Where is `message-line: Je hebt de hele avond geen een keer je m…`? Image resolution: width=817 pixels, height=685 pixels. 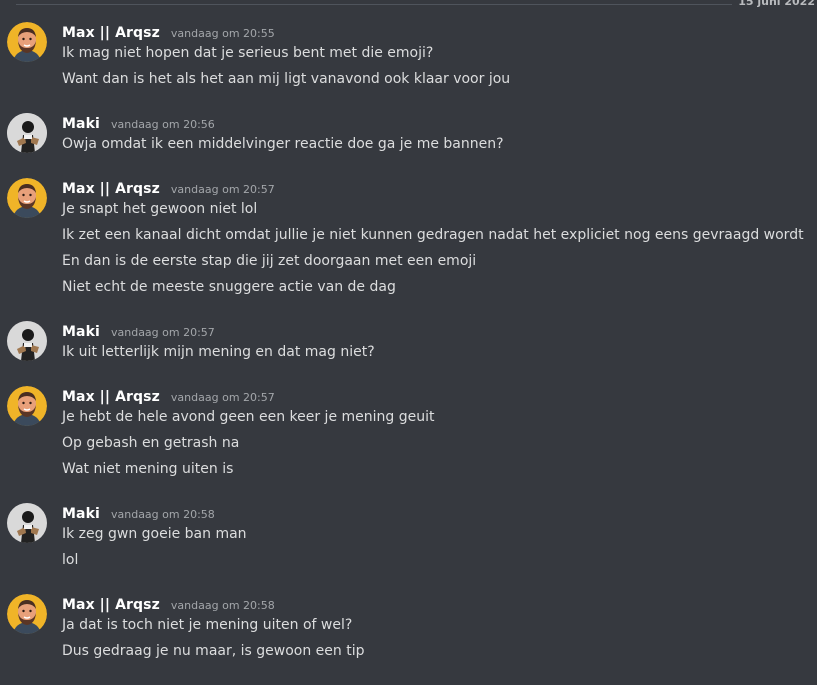
message-line: Je hebt de hele avond geen een keer je m… is located at coordinates (248, 417).